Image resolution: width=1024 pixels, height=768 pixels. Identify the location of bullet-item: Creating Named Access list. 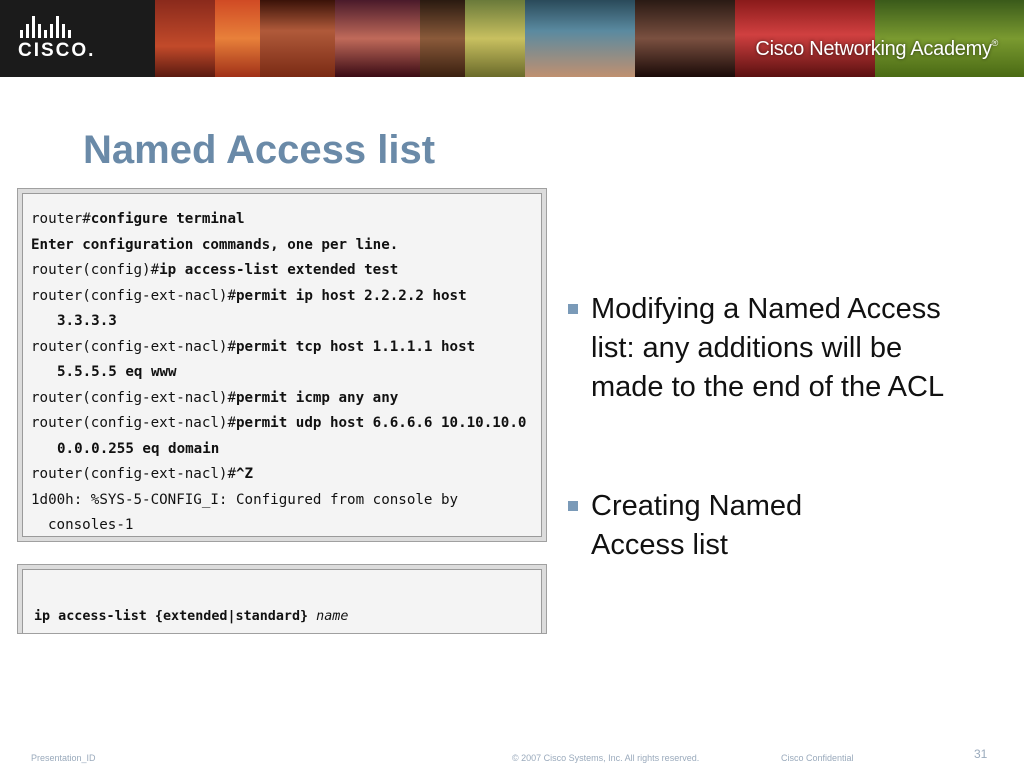
(728, 526).